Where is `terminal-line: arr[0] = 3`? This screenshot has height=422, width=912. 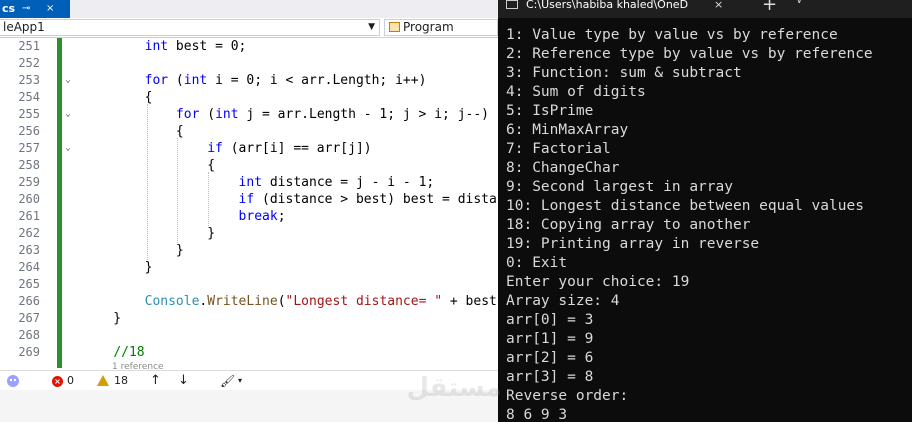 terminal-line: arr[0] = 3 is located at coordinates (550, 320).